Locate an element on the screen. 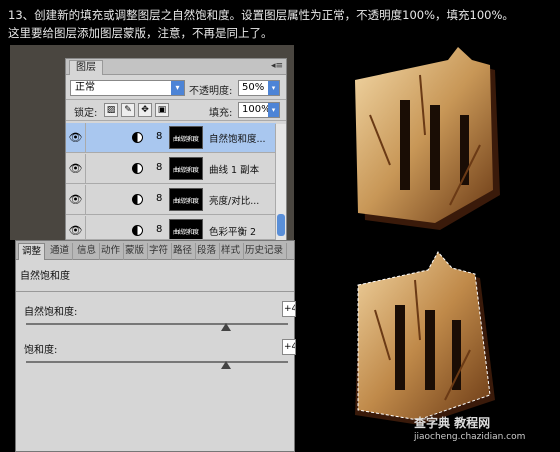  opacity-field: 50% ▾ is located at coordinates (259, 88).